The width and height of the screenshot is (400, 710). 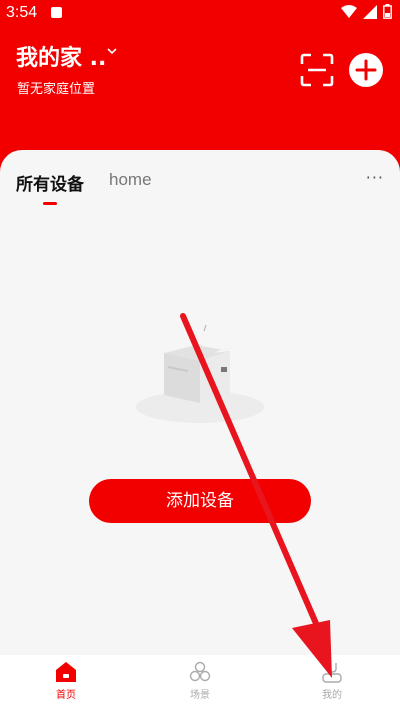 I want to click on battery-icon, so click(x=387, y=11).